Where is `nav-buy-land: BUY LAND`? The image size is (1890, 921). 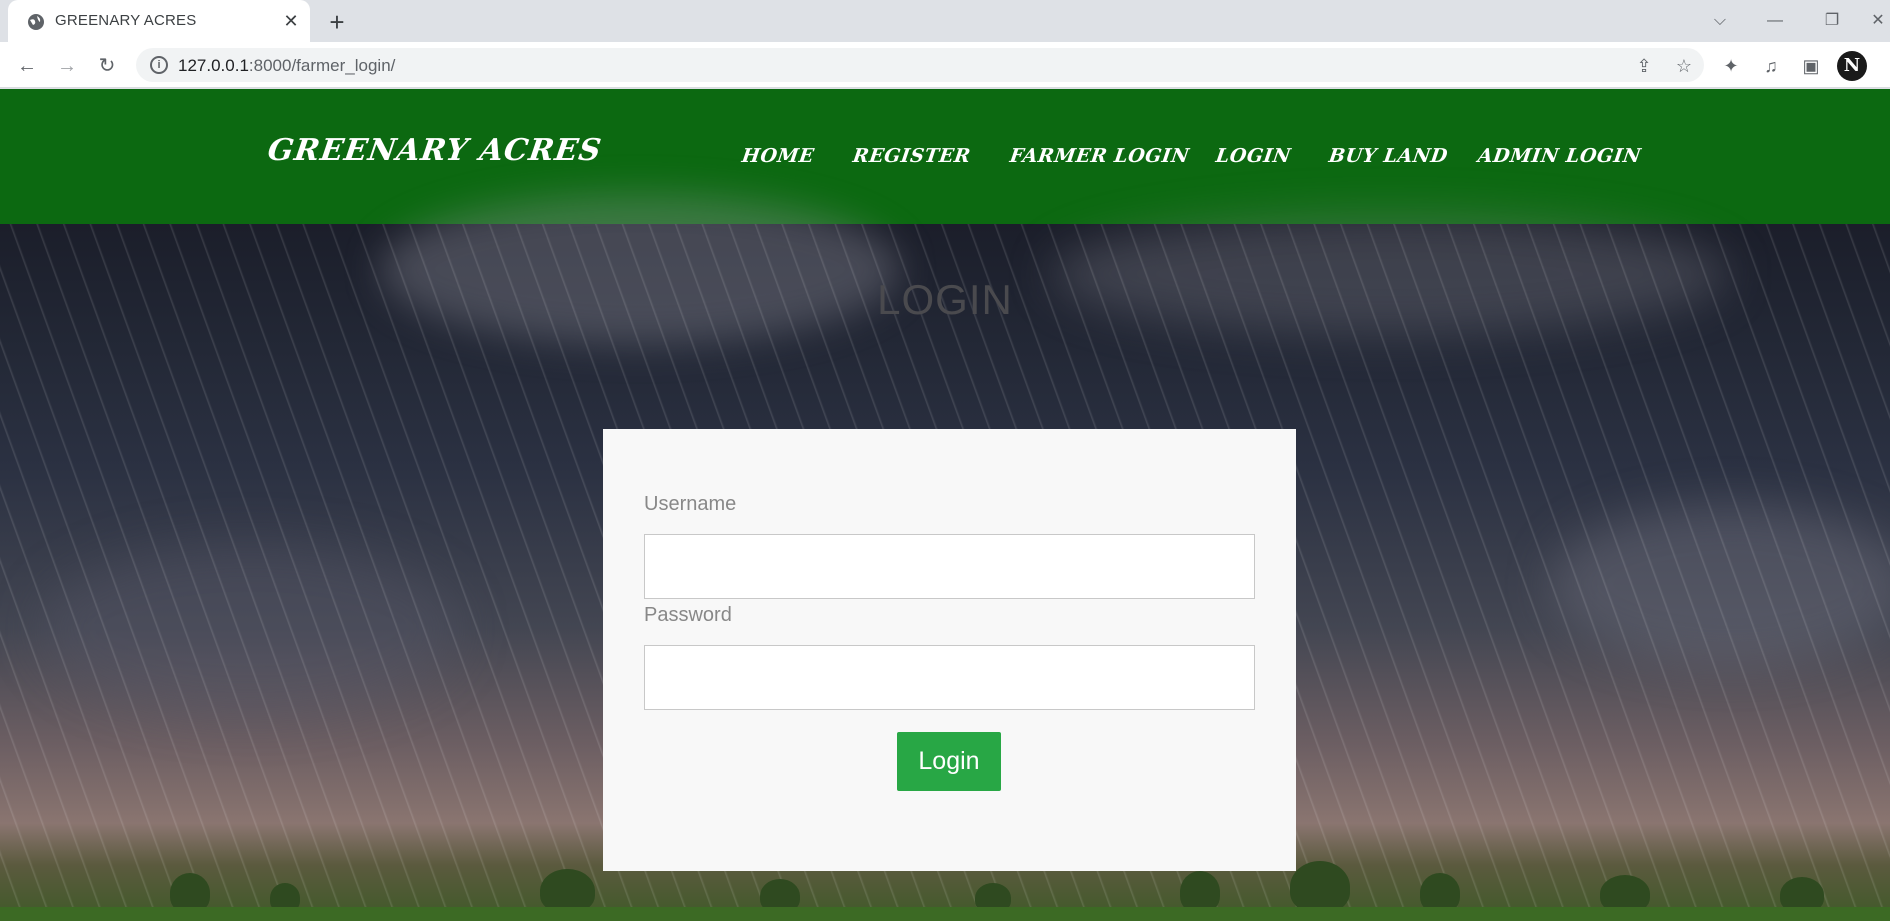
nav-buy-land: BUY LAND is located at coordinates (1388, 156).